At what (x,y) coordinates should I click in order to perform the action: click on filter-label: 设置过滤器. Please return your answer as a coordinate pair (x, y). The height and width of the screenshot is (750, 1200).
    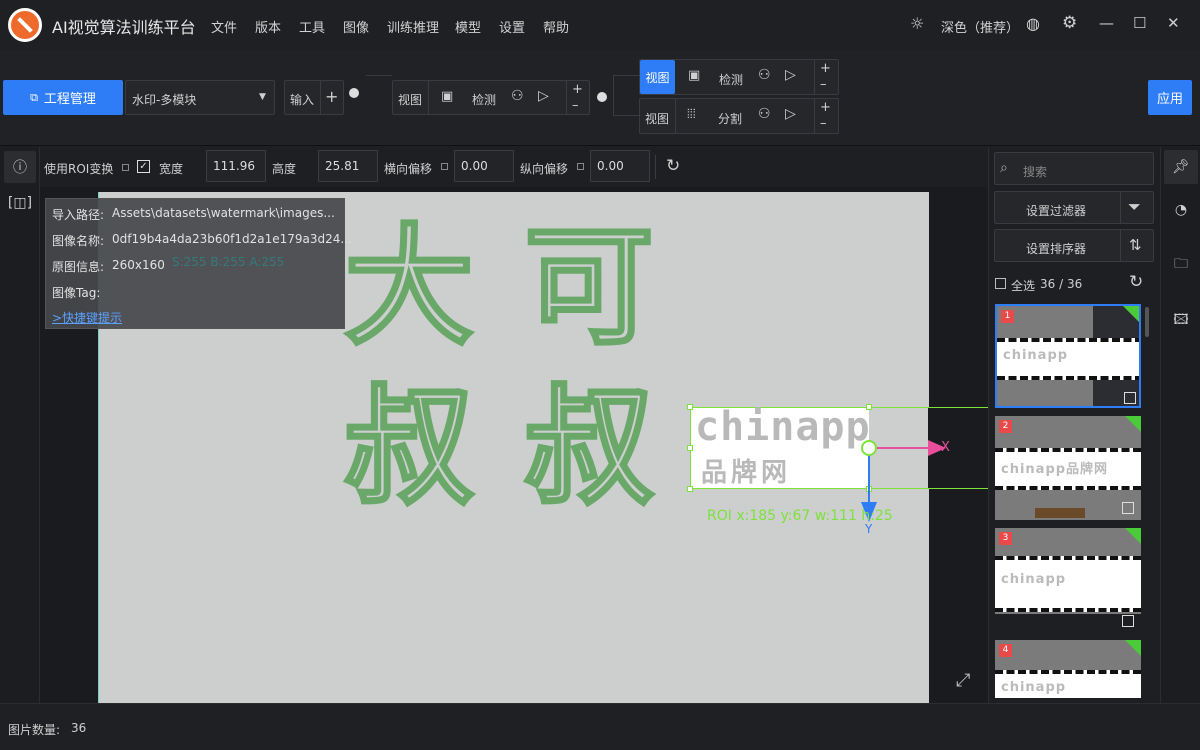
    Looking at the image, I should click on (1056, 211).